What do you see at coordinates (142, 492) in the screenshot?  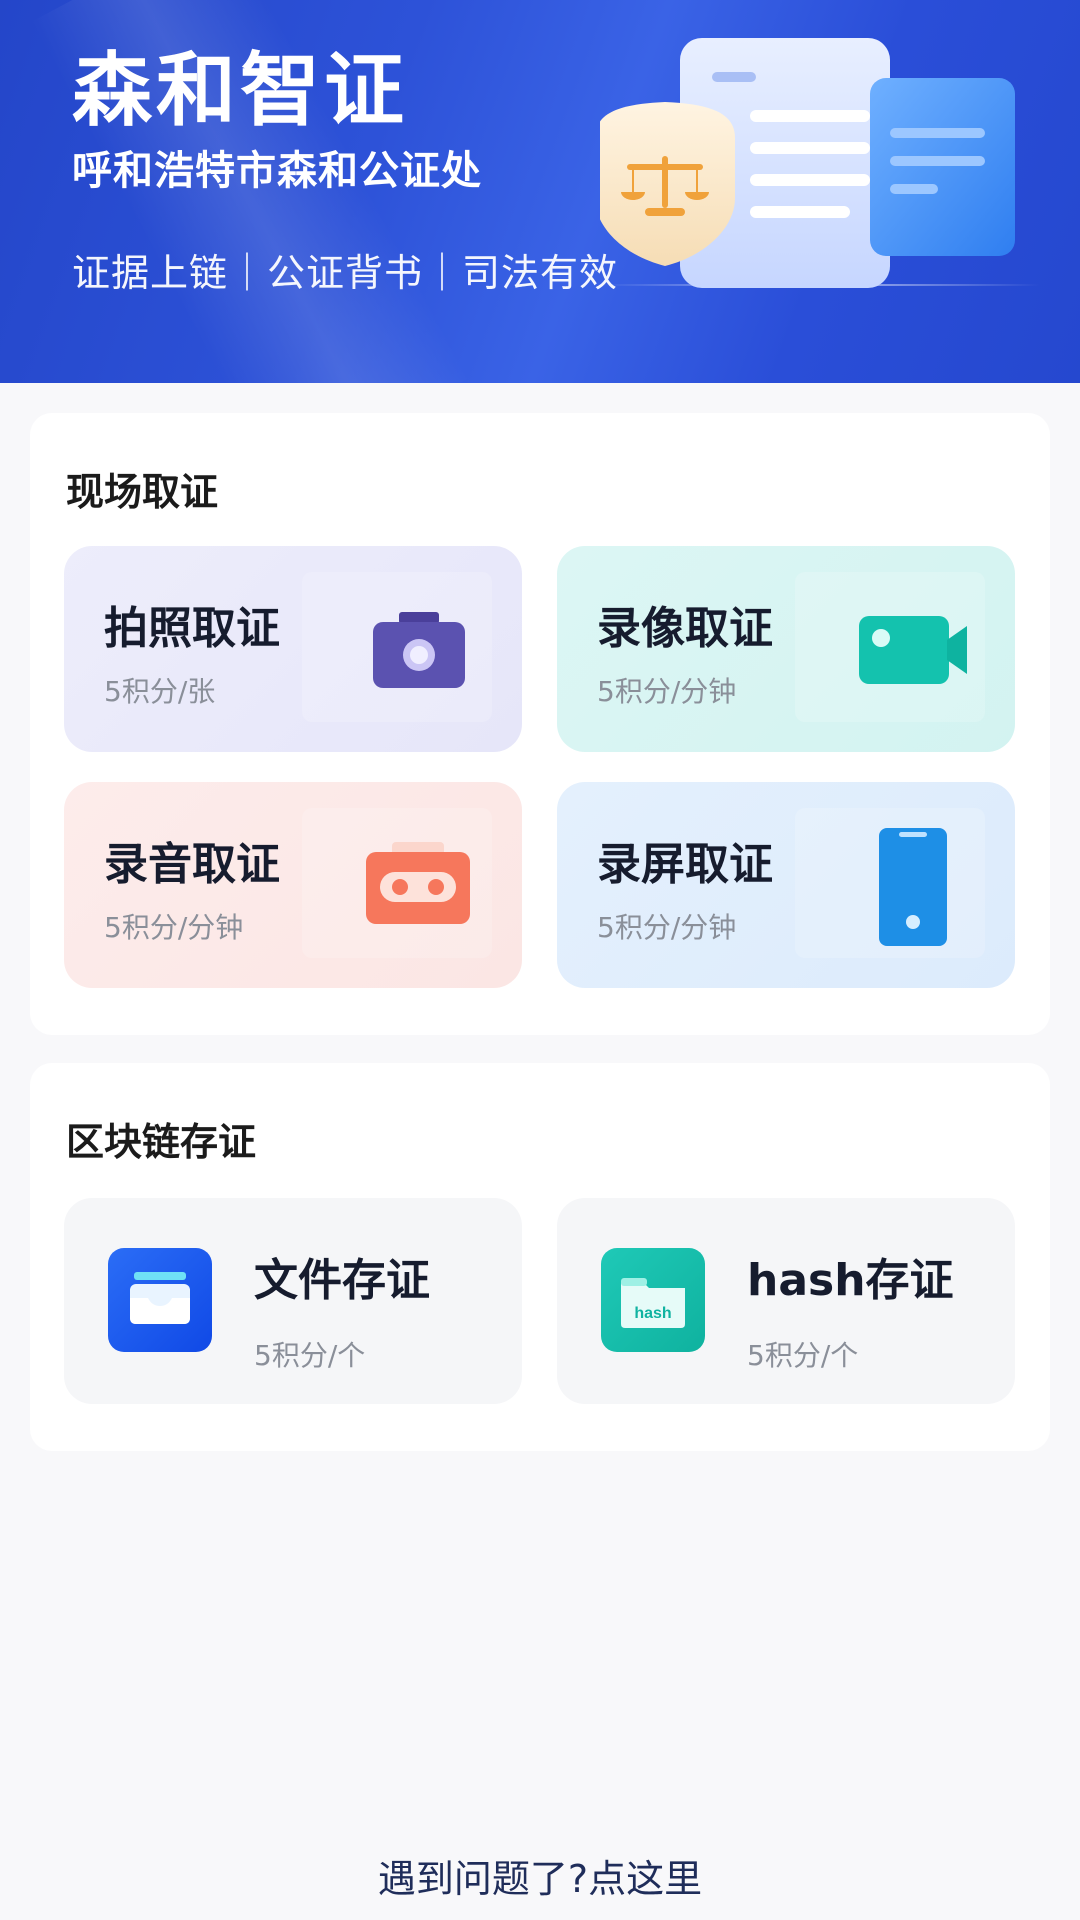 I see `section-title-onsite: 现场取证` at bounding box center [142, 492].